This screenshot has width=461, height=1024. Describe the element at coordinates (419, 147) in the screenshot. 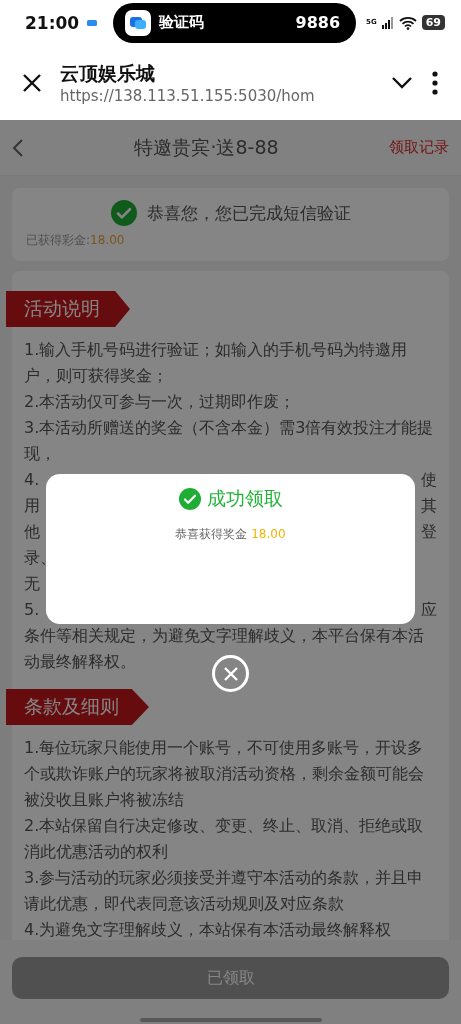

I see `records-link: 领取记录` at that location.